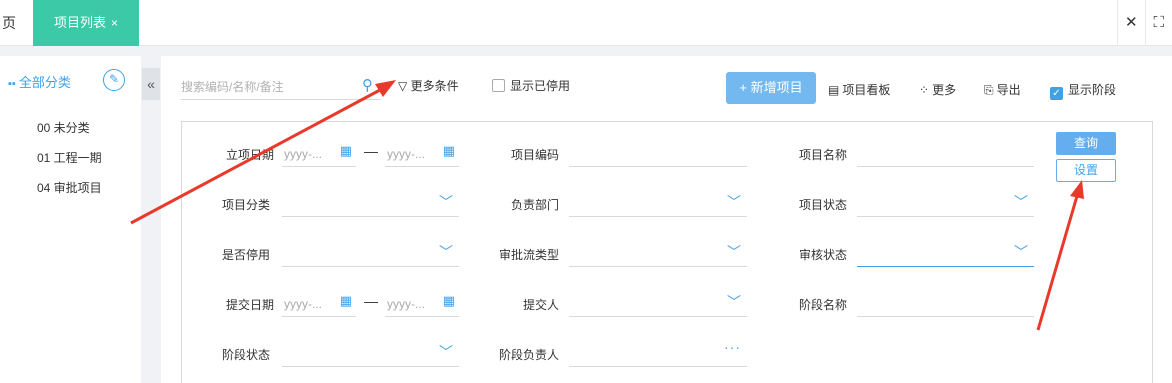 The width and height of the screenshot is (1172, 383). I want to click on tab-bar: 页 项目列表 × ✕ ⛶, so click(586, 23).